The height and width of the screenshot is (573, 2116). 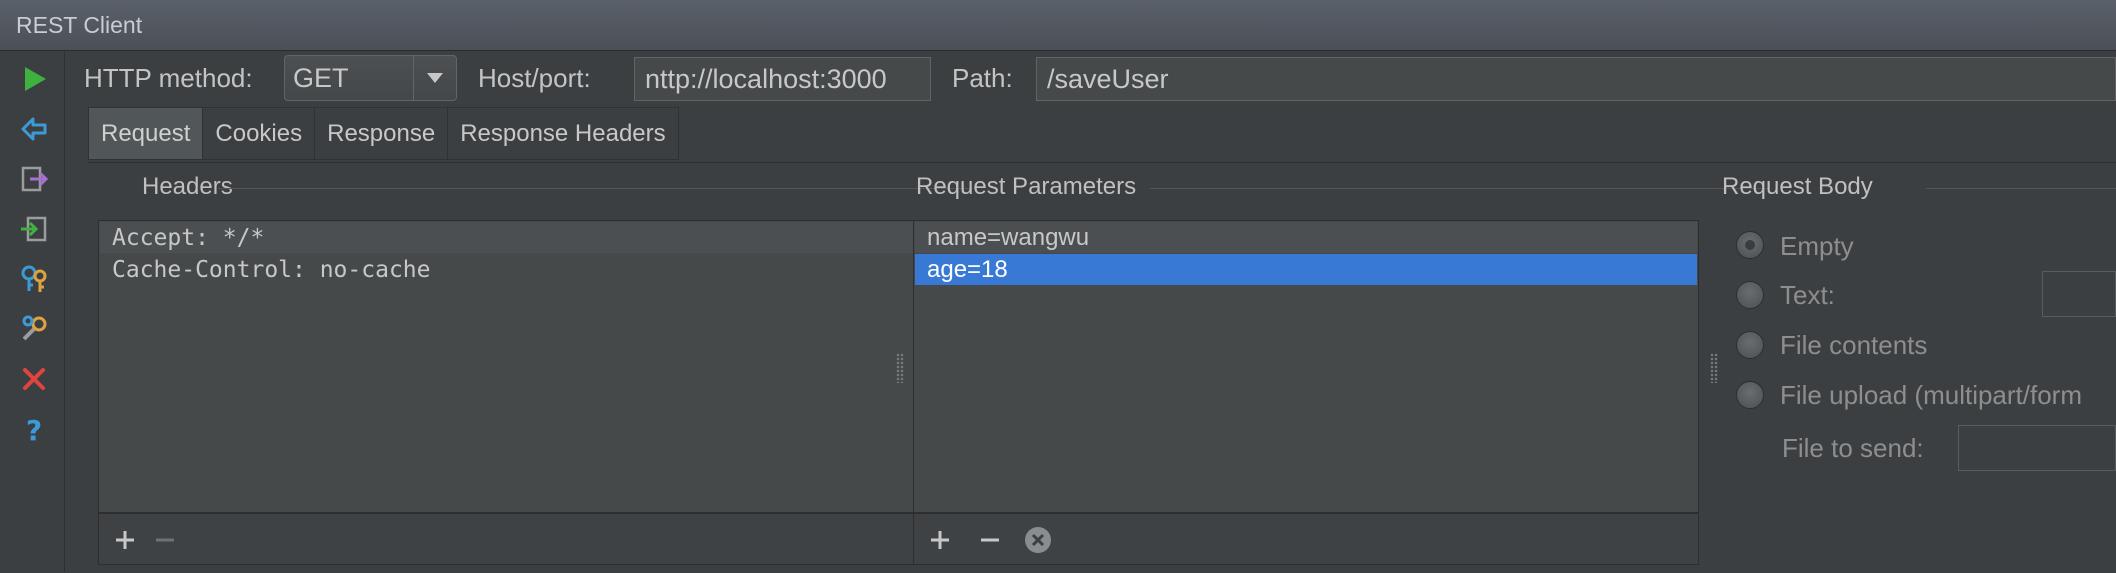 I want to click on headers-divider, so click(x=595, y=188).